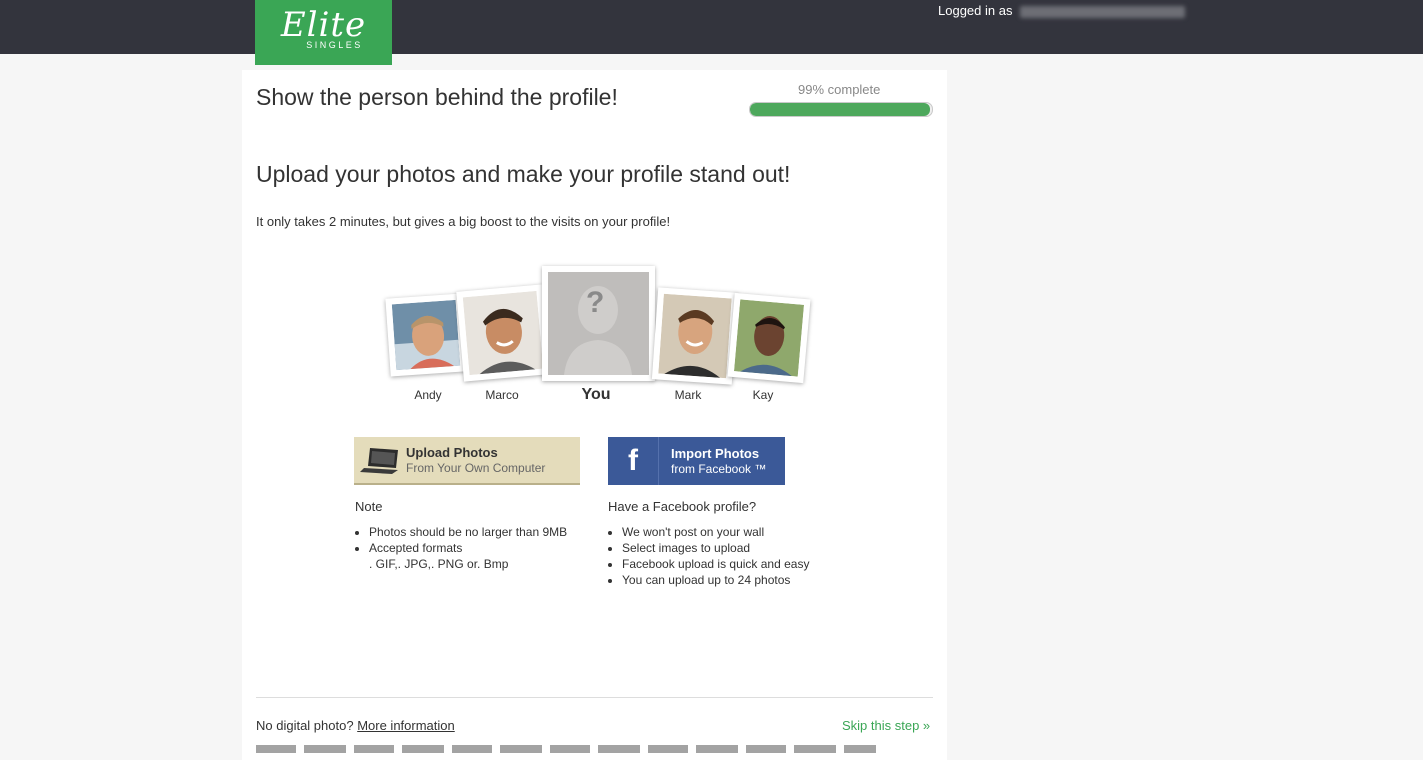 The image size is (1423, 760). Describe the element at coordinates (323, 25) in the screenshot. I see `logo-main-text: Elite` at that location.